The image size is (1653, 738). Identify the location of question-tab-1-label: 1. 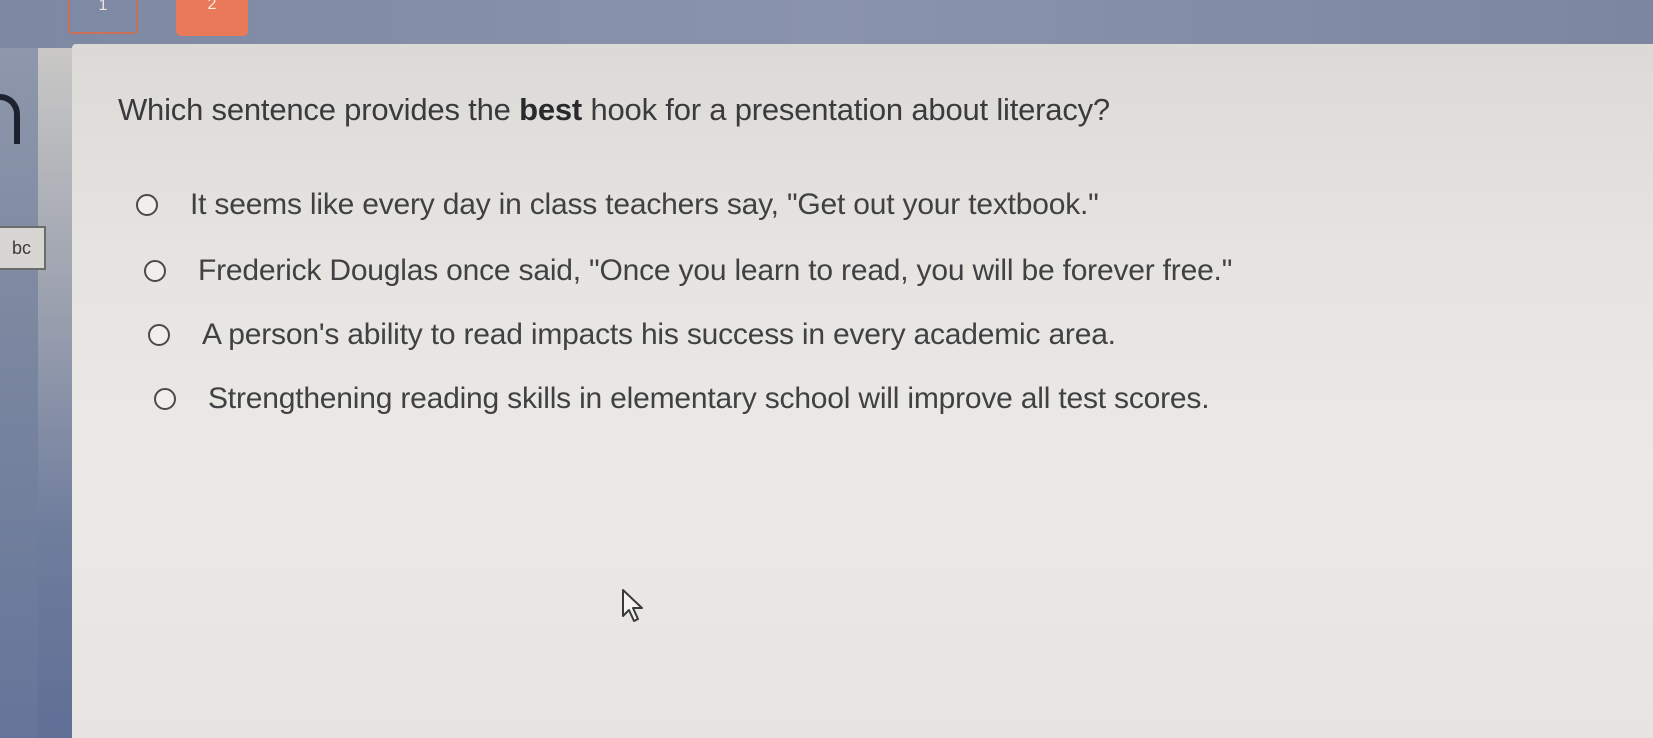
(103, 7).